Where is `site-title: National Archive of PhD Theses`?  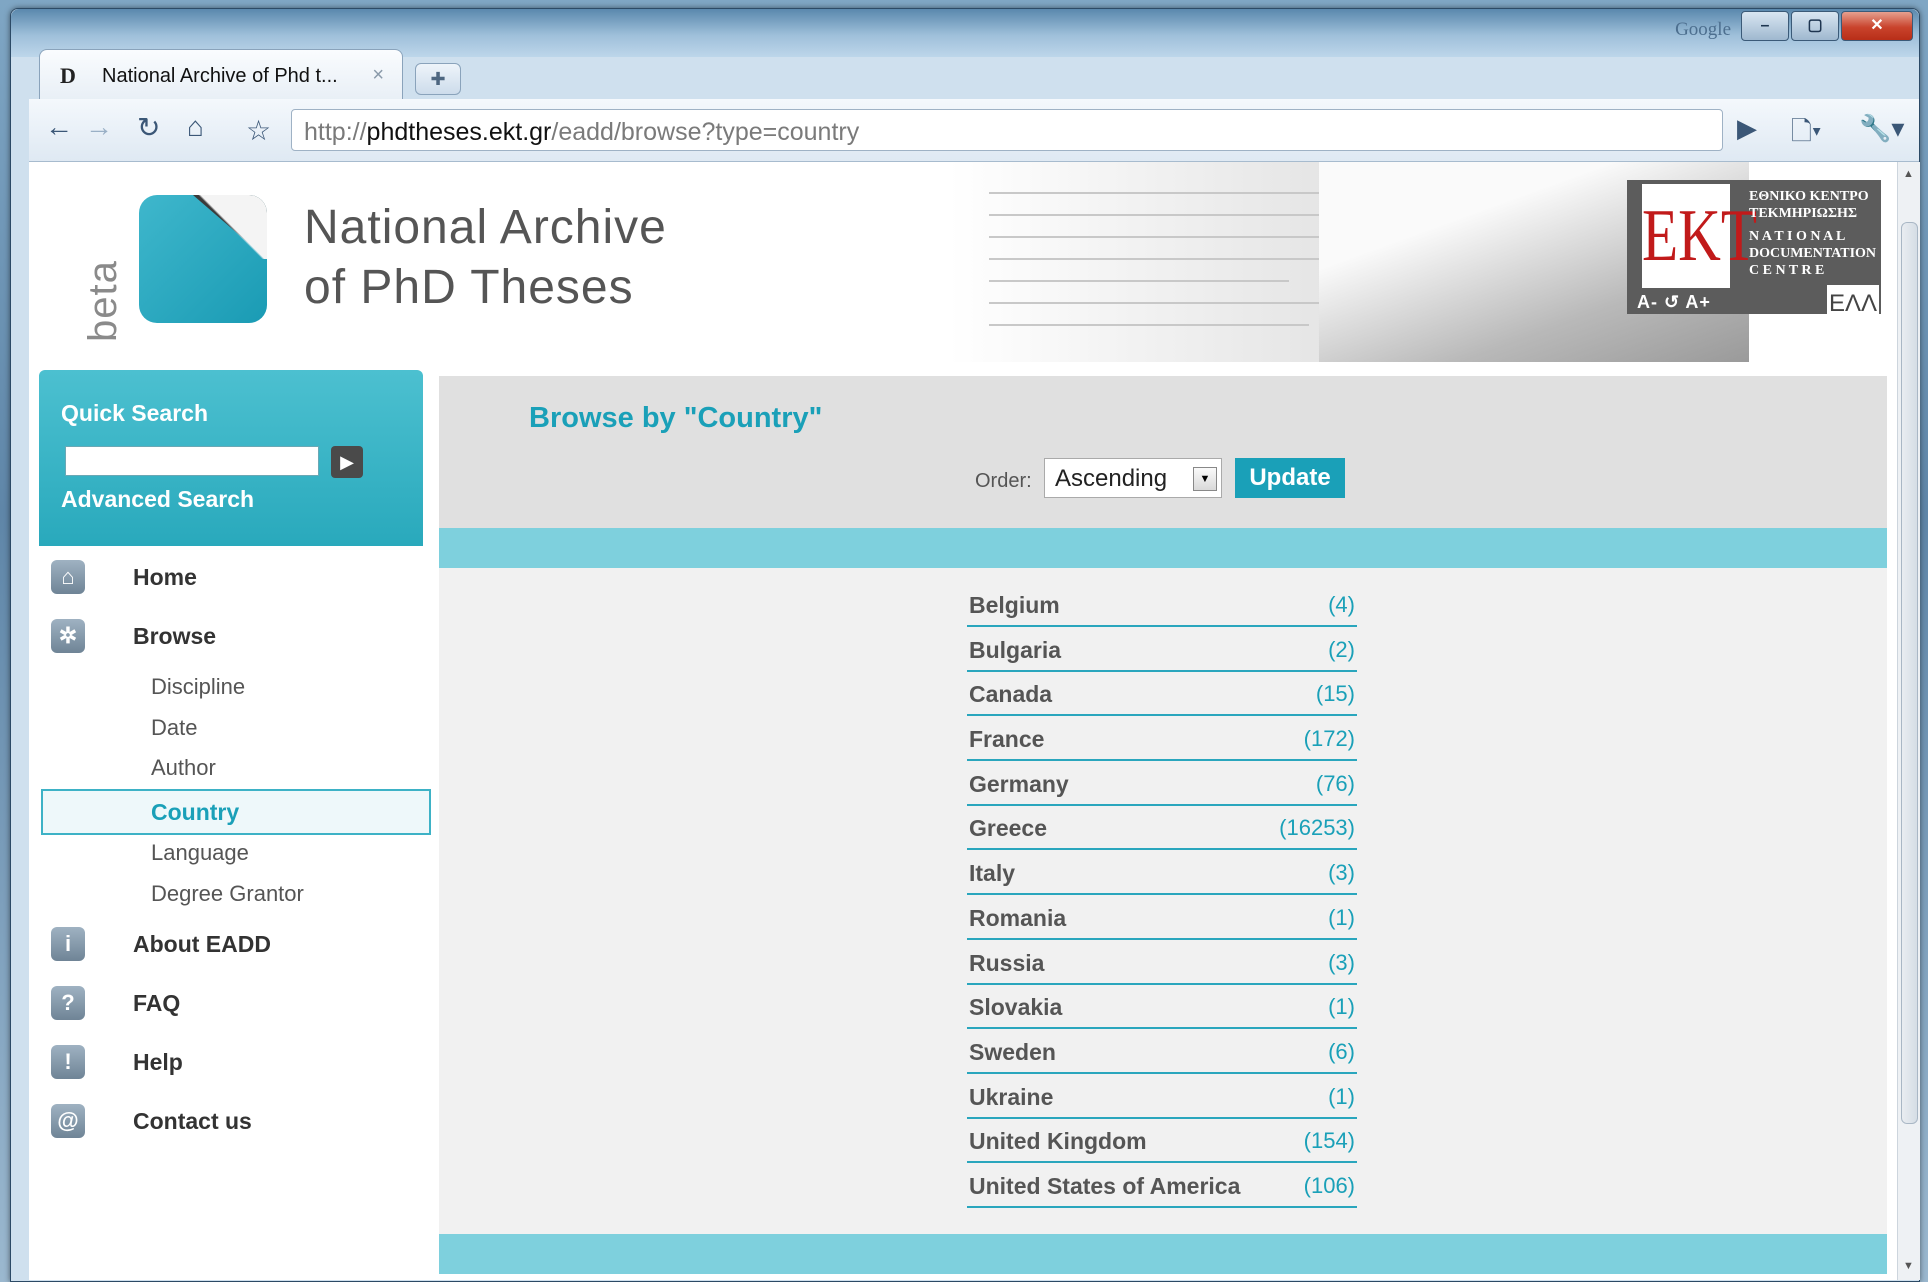
site-title: National Archive of PhD Theses is located at coordinates (485, 258).